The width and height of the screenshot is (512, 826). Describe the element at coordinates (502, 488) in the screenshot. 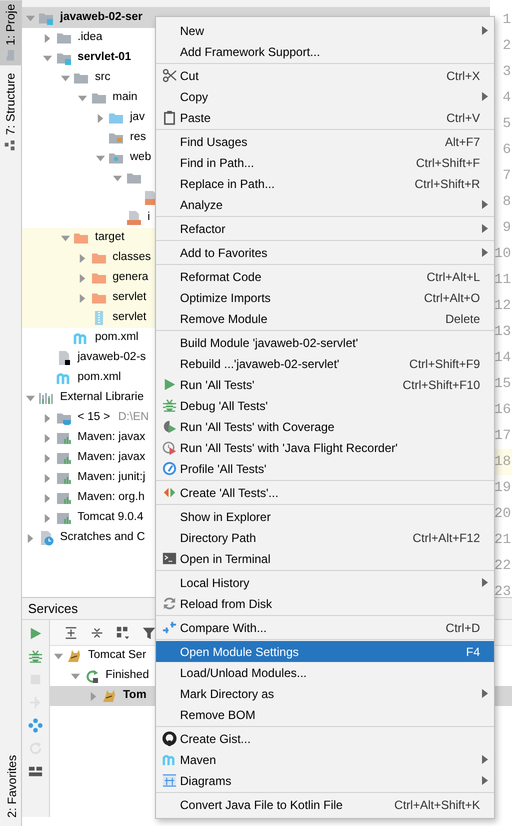

I see `line-number: 19` at that location.